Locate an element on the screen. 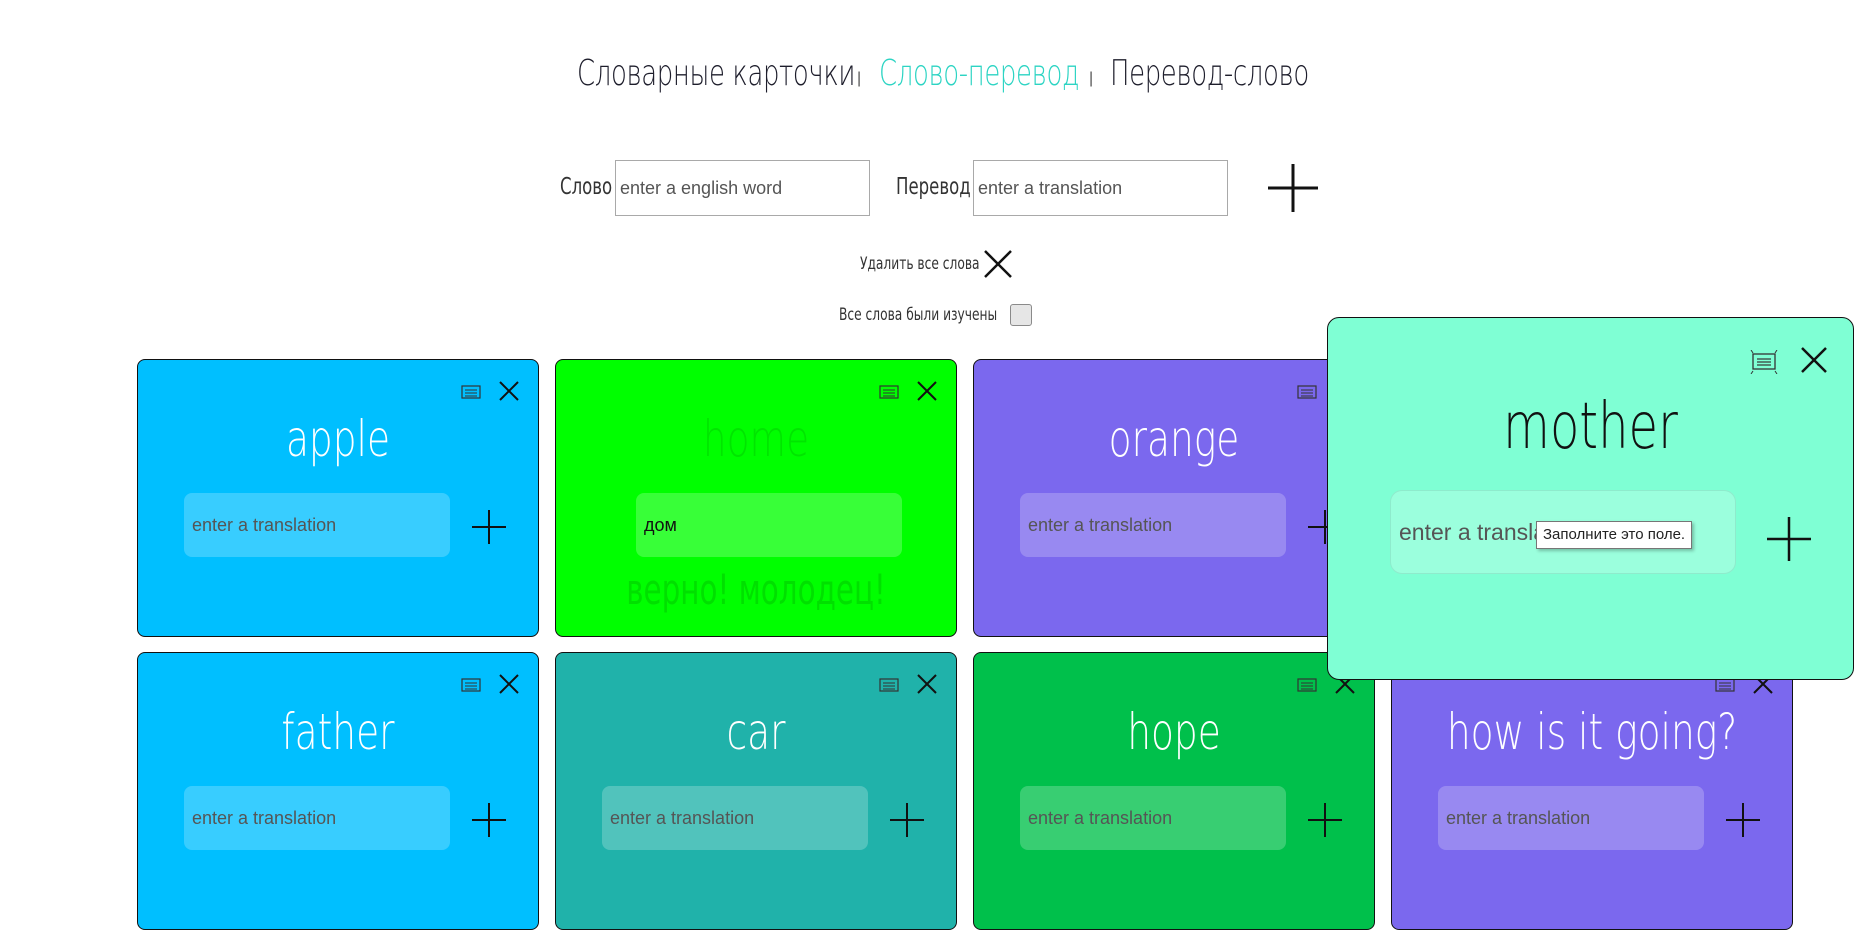 The image size is (1875, 930). card-word: father is located at coordinates (338, 732).